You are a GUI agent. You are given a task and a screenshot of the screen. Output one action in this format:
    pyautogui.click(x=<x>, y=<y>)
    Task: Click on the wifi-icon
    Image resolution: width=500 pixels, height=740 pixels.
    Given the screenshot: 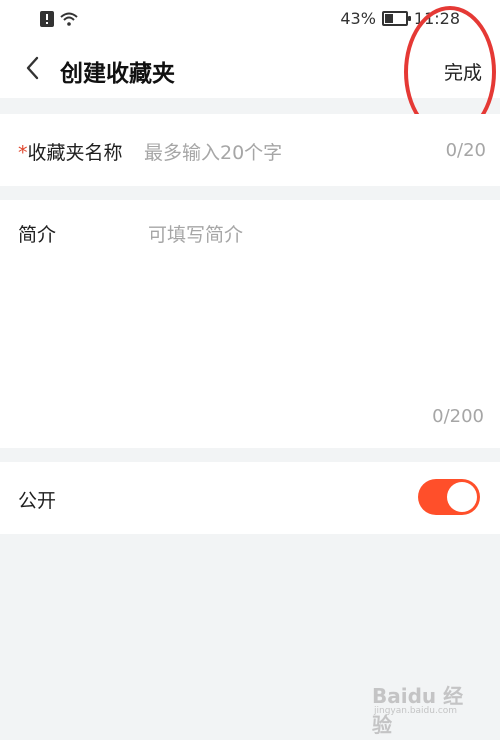 What is the action you would take?
    pyautogui.click(x=69, y=19)
    